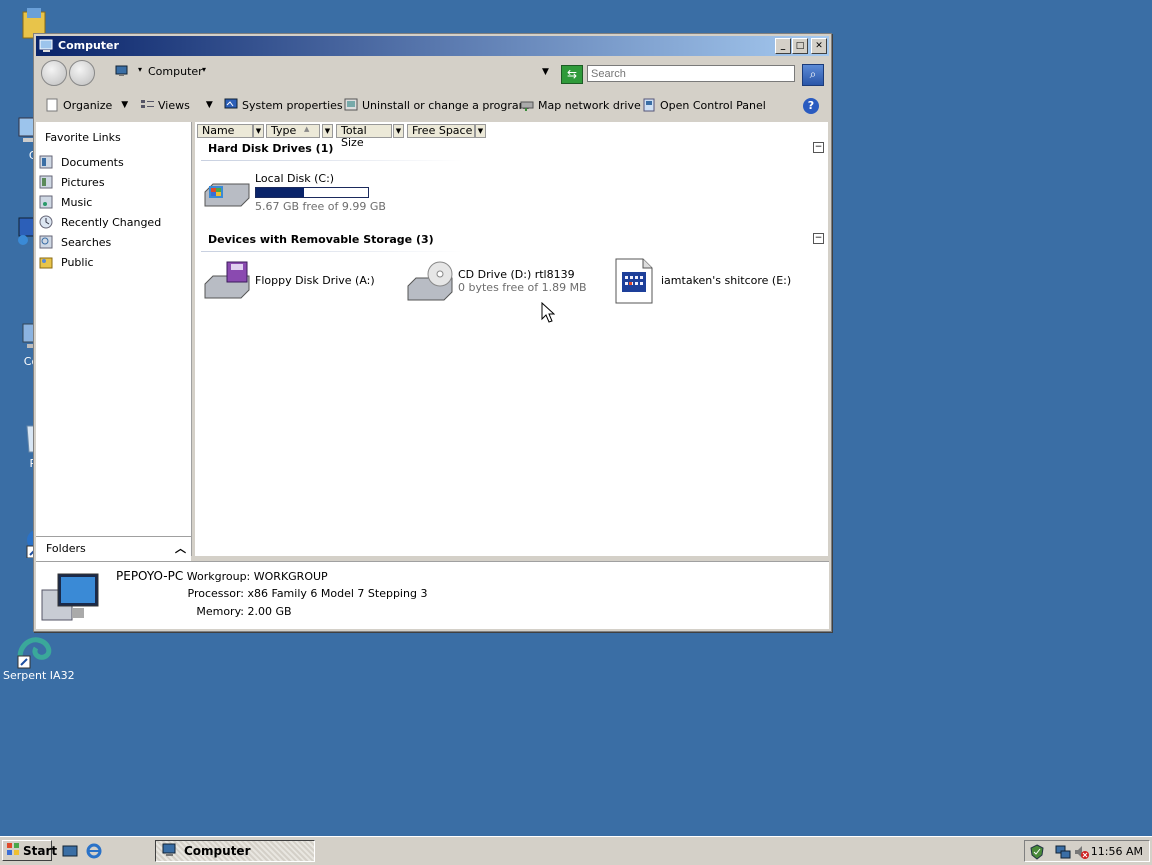  What do you see at coordinates (1063, 852) in the screenshot?
I see `network-status-icon` at bounding box center [1063, 852].